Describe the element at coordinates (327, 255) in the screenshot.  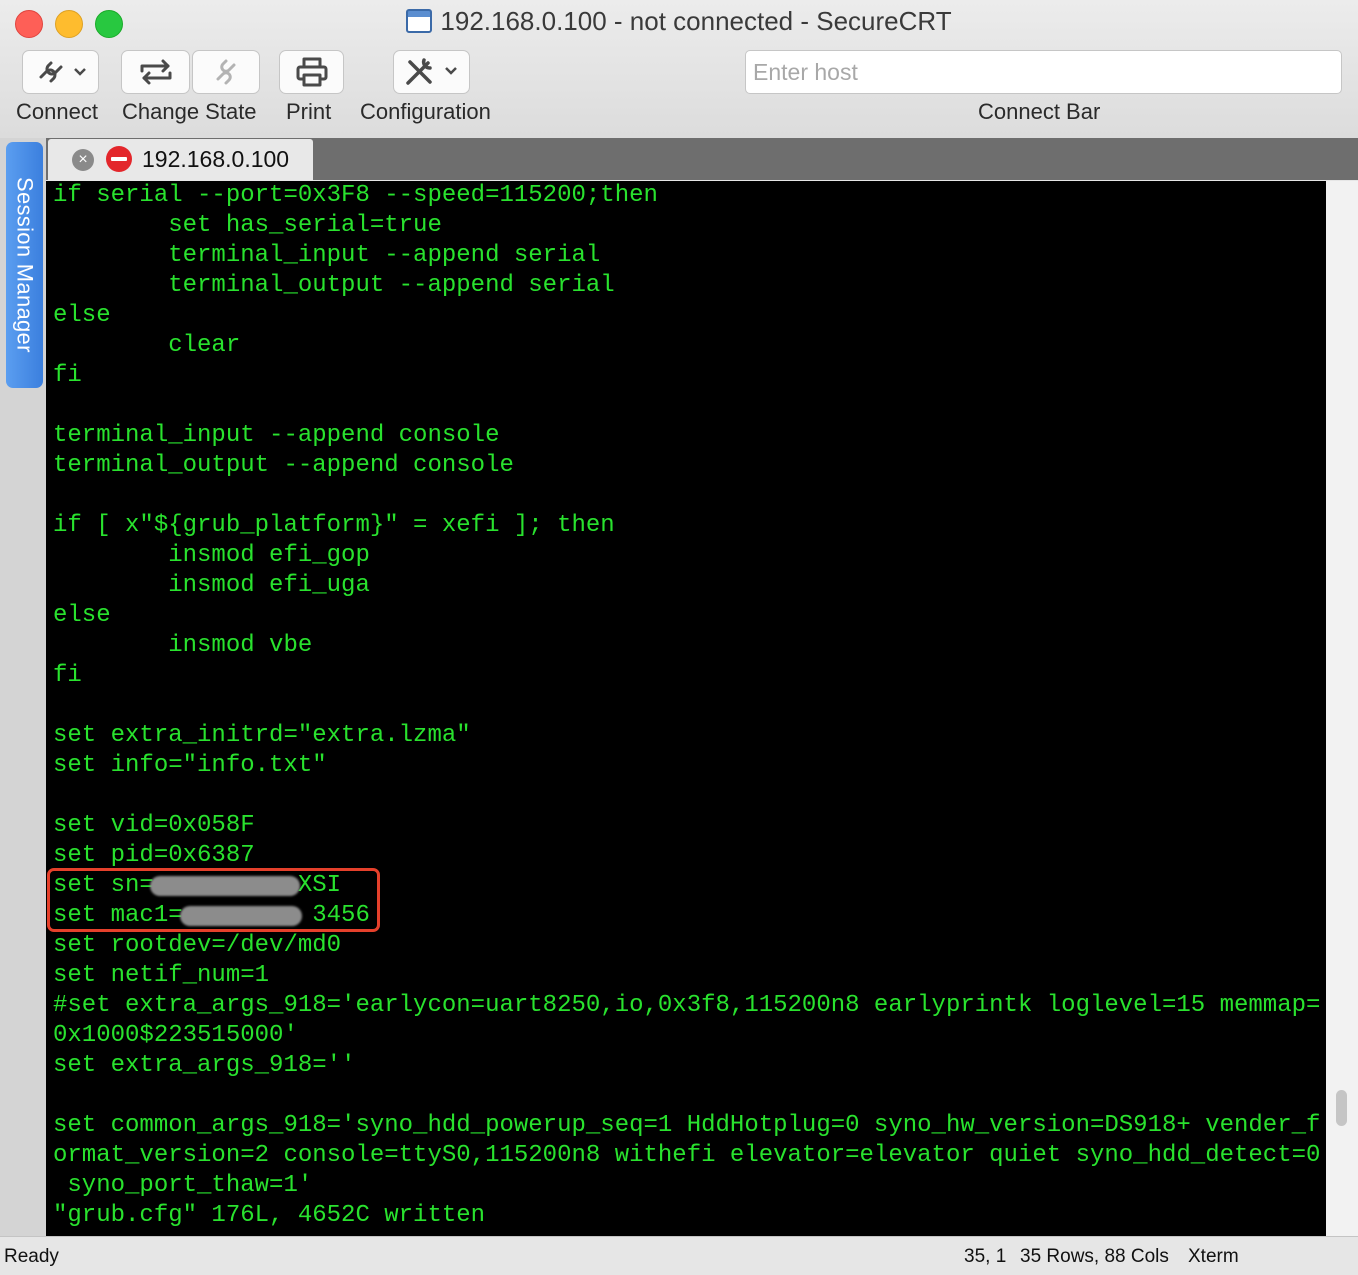
I see `terminal-line: terminal_input --append serial` at that location.